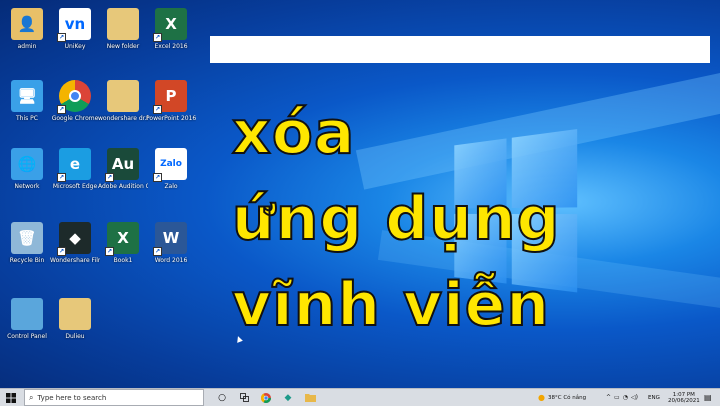  Describe the element at coordinates (171, 260) in the screenshot. I see `desktop-icon-label: Word 2016` at that location.